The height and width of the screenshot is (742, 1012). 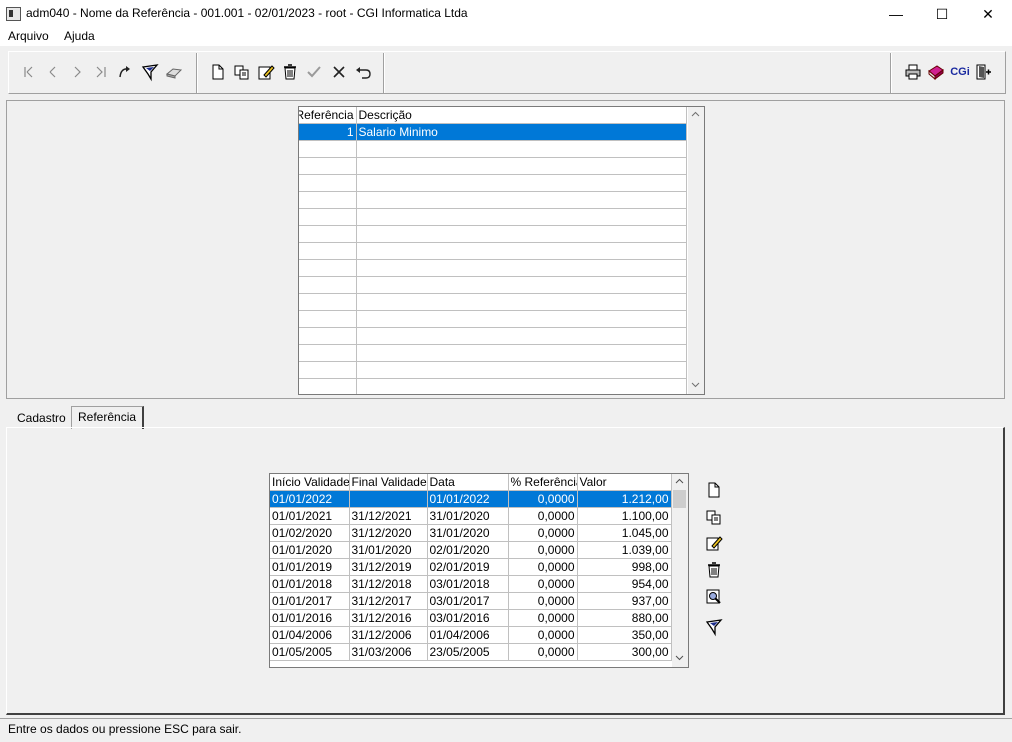 I want to click on app-icon, so click(x=13, y=14).